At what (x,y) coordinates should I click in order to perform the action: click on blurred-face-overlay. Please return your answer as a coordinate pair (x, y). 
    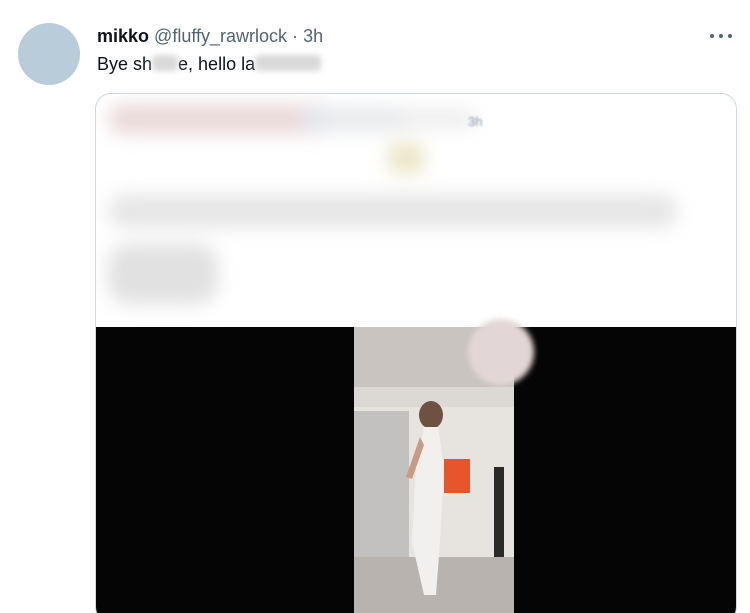
    Looking at the image, I should click on (501, 352).